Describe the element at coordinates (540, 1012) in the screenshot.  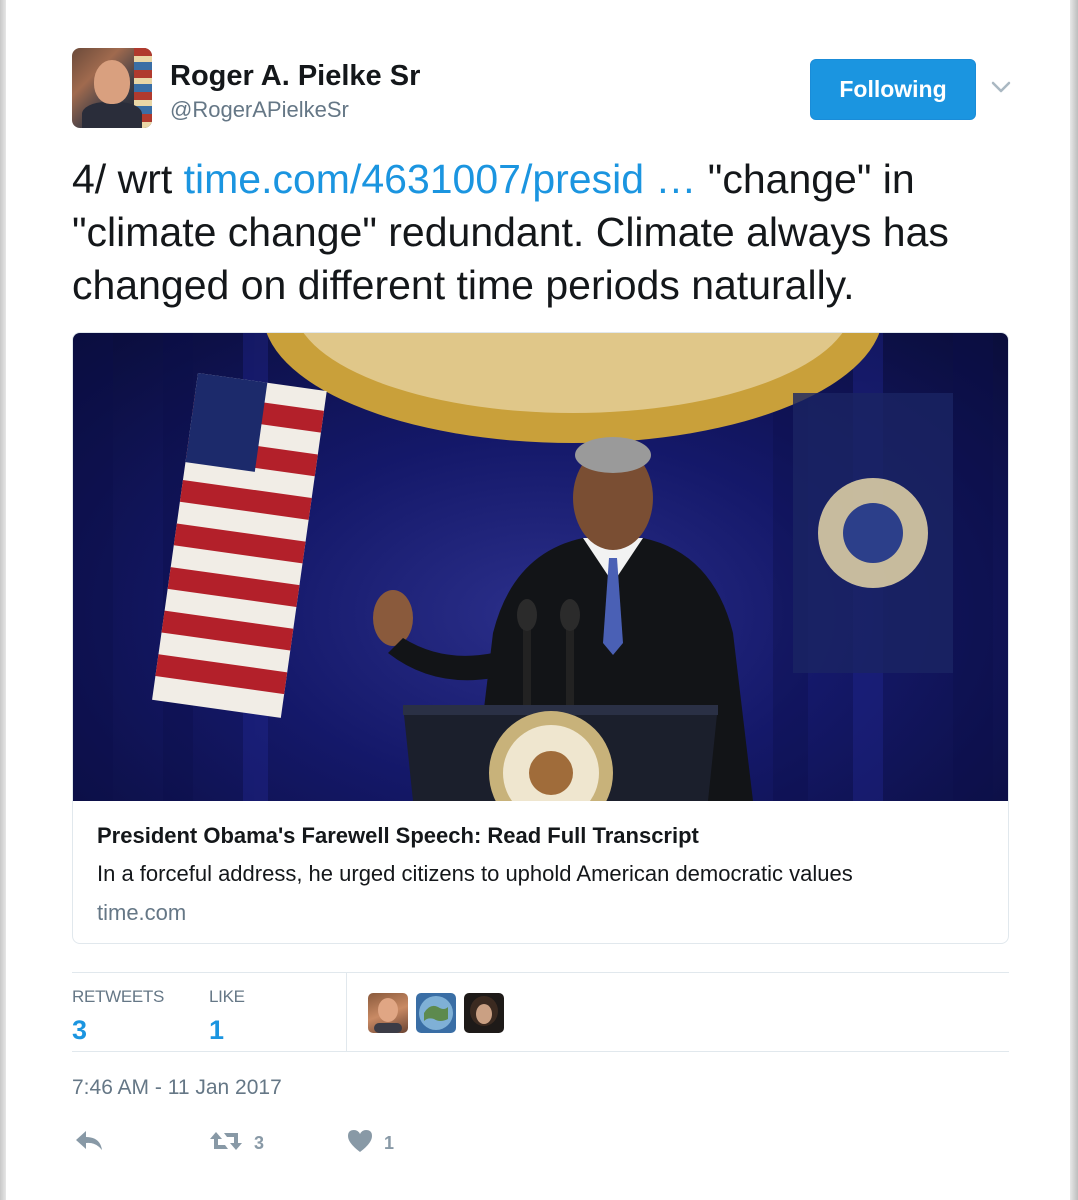
I see `tweet-stats: RETWEETS 3 LIKE 1` at that location.